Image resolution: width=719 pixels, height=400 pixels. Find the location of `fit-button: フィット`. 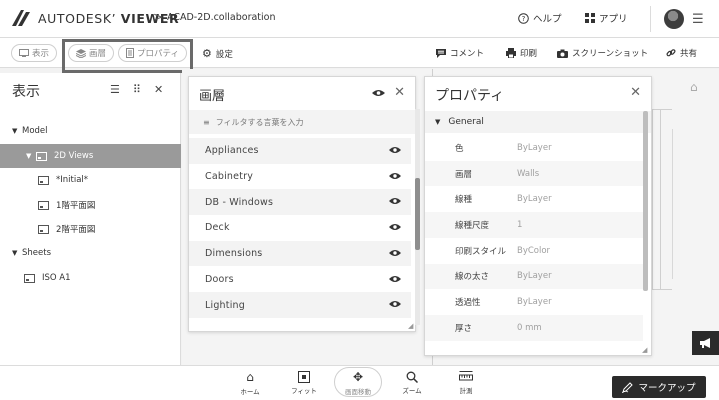

fit-button: フィット is located at coordinates (304, 382).